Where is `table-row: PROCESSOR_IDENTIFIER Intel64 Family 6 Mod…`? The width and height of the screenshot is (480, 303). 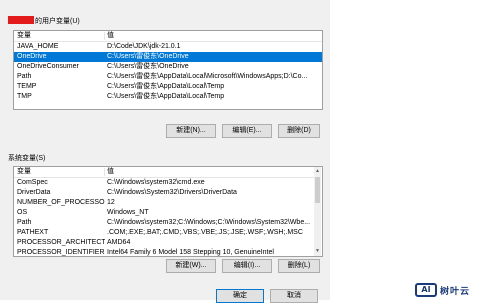 table-row: PROCESSOR_IDENTIFIER Intel64 Family 6 Mod… is located at coordinates (164, 252).